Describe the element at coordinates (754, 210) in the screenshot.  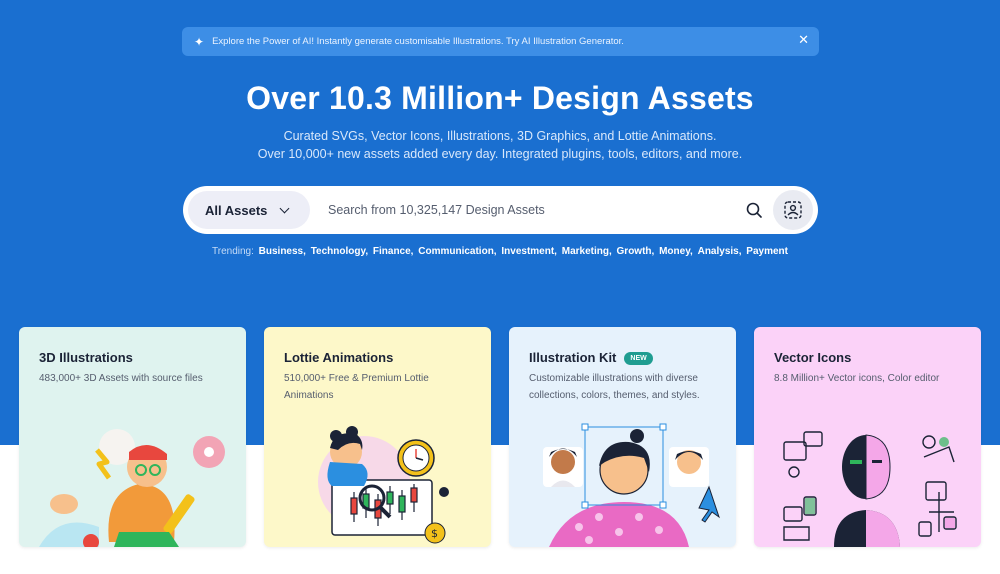
I see `search-icon` at that location.